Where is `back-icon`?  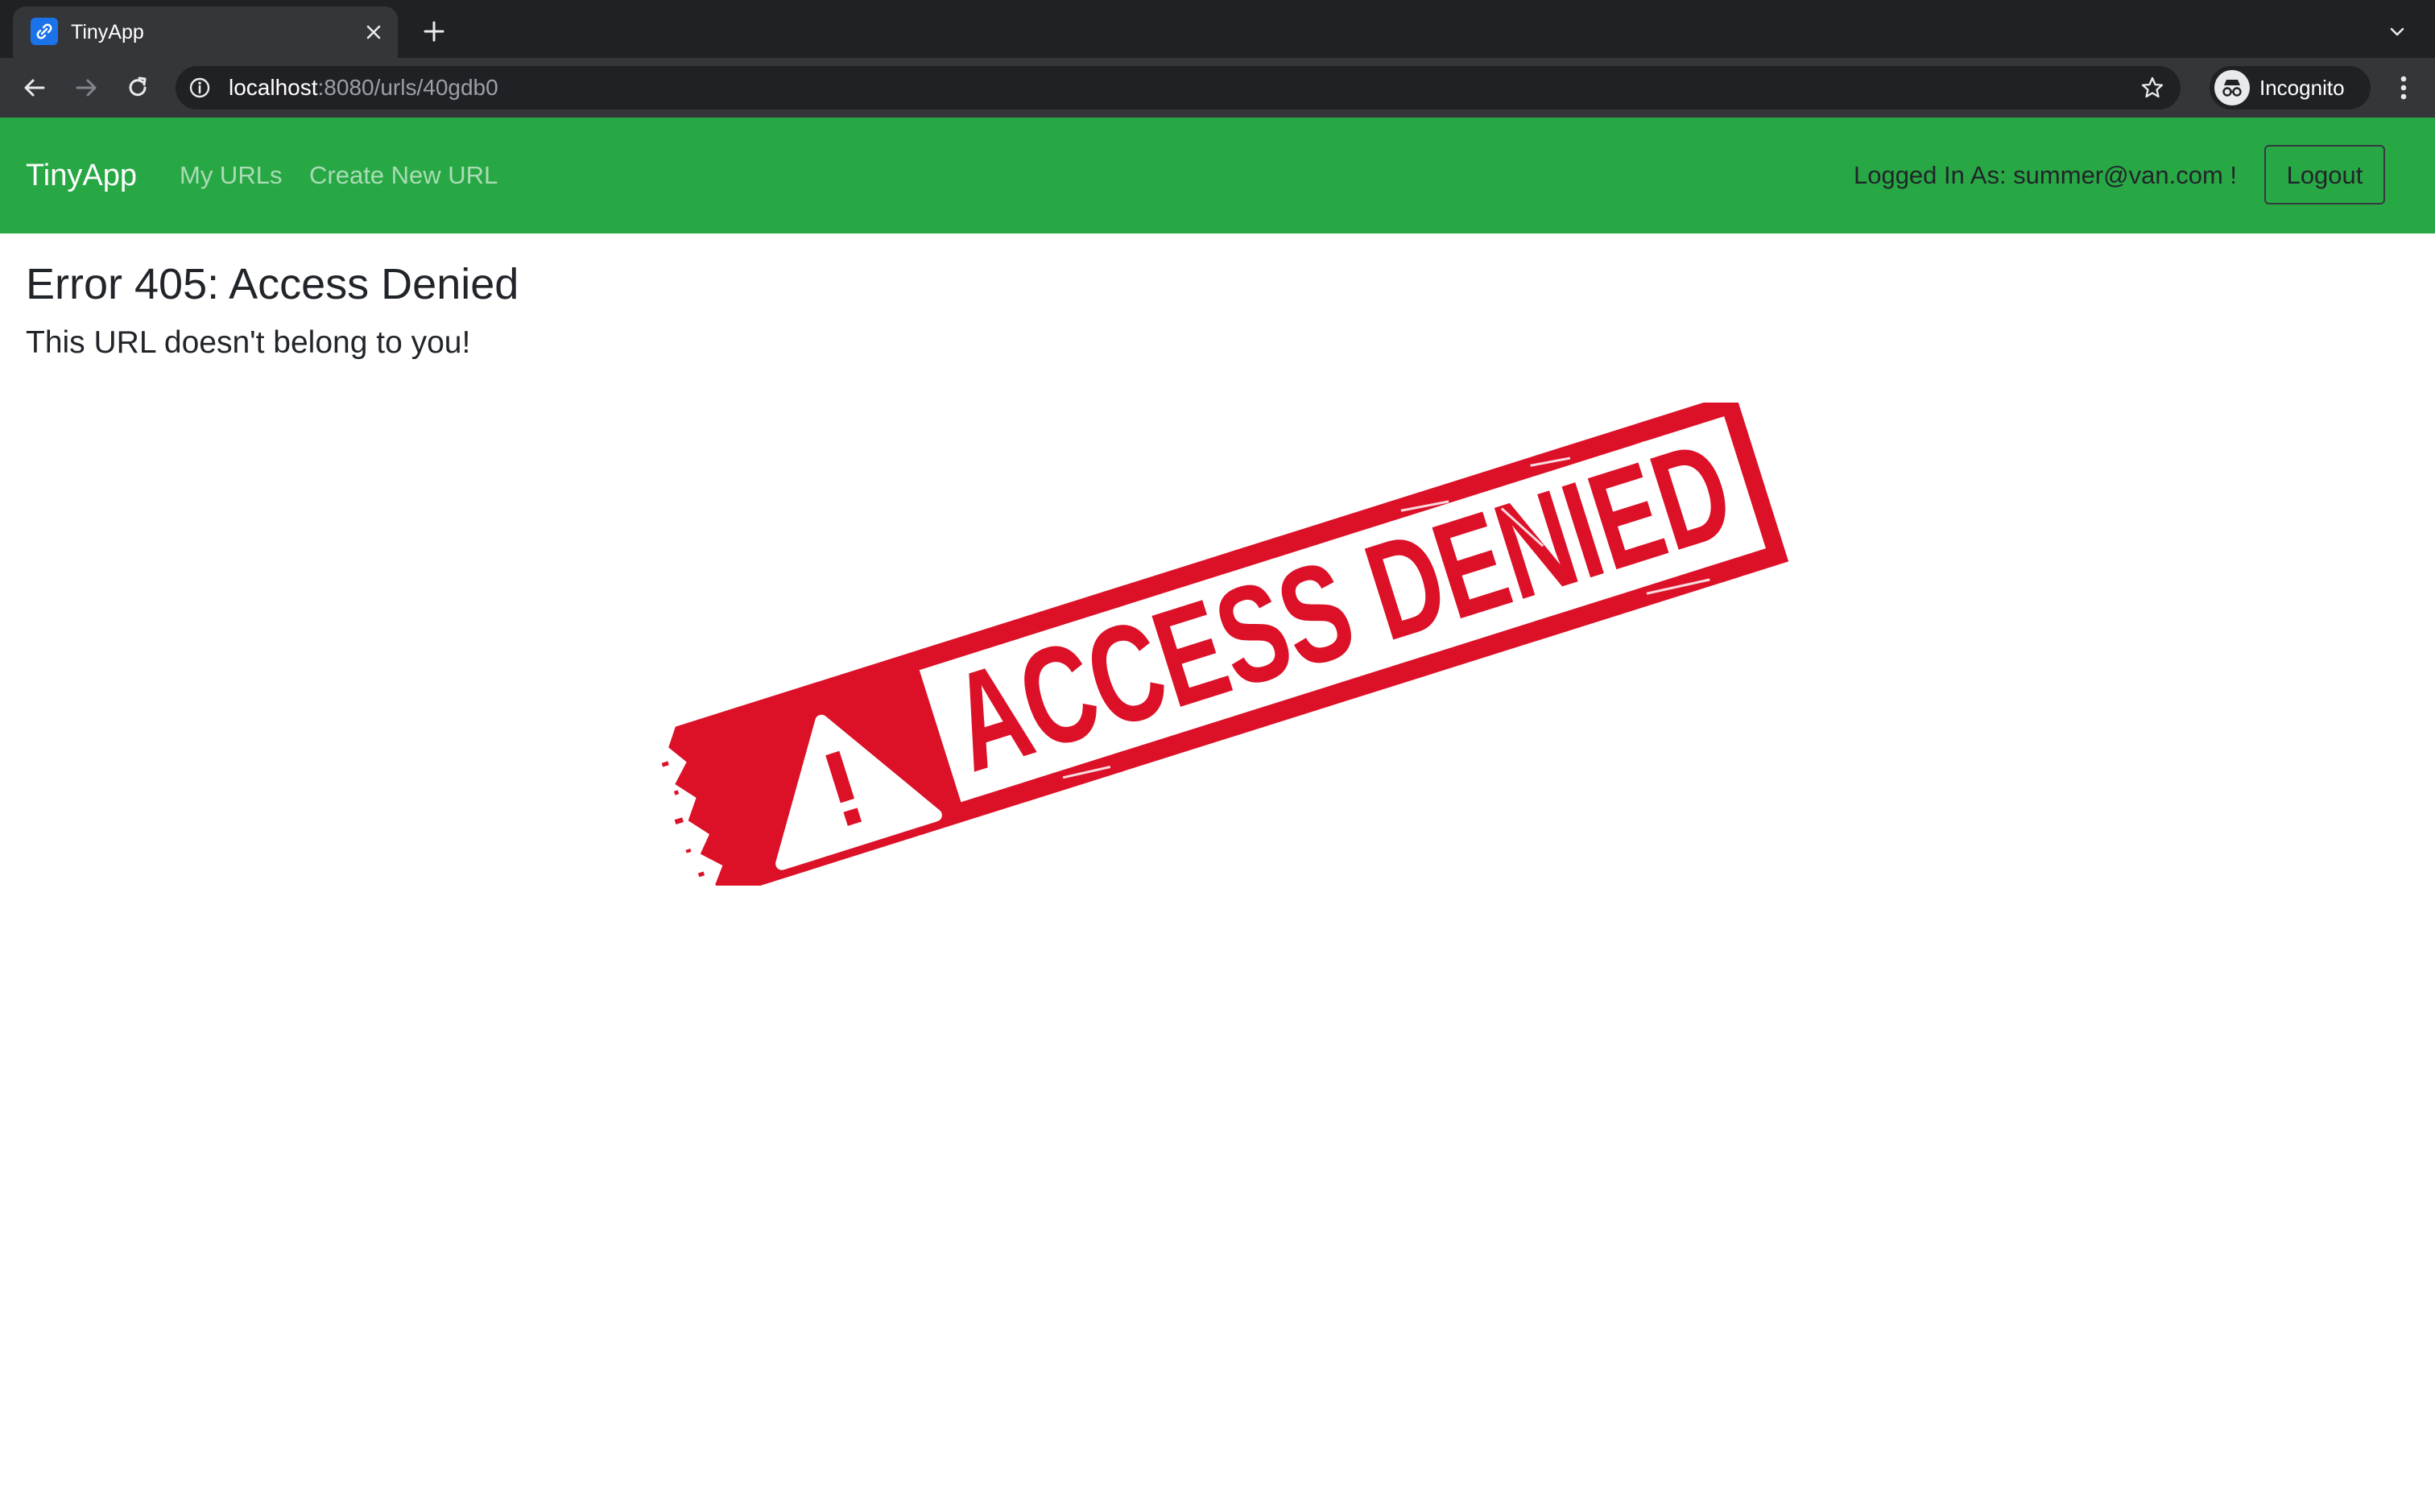 back-icon is located at coordinates (34, 88).